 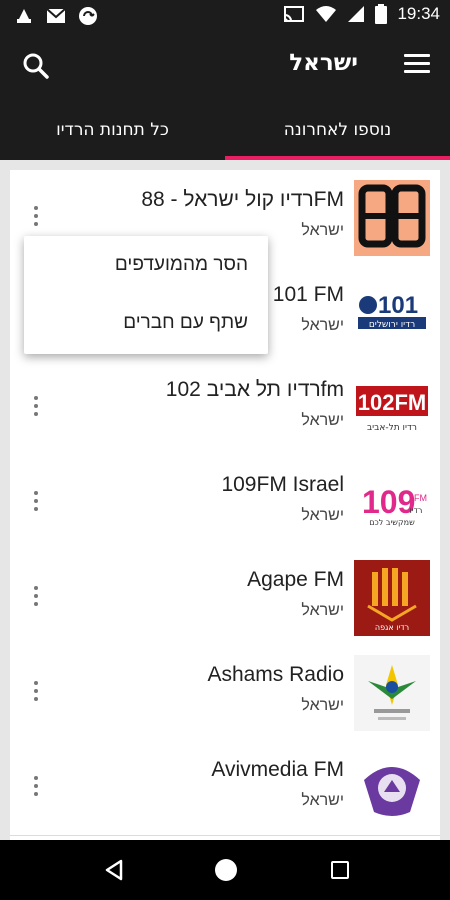 I want to click on page-title: ישראל, so click(x=323, y=63).